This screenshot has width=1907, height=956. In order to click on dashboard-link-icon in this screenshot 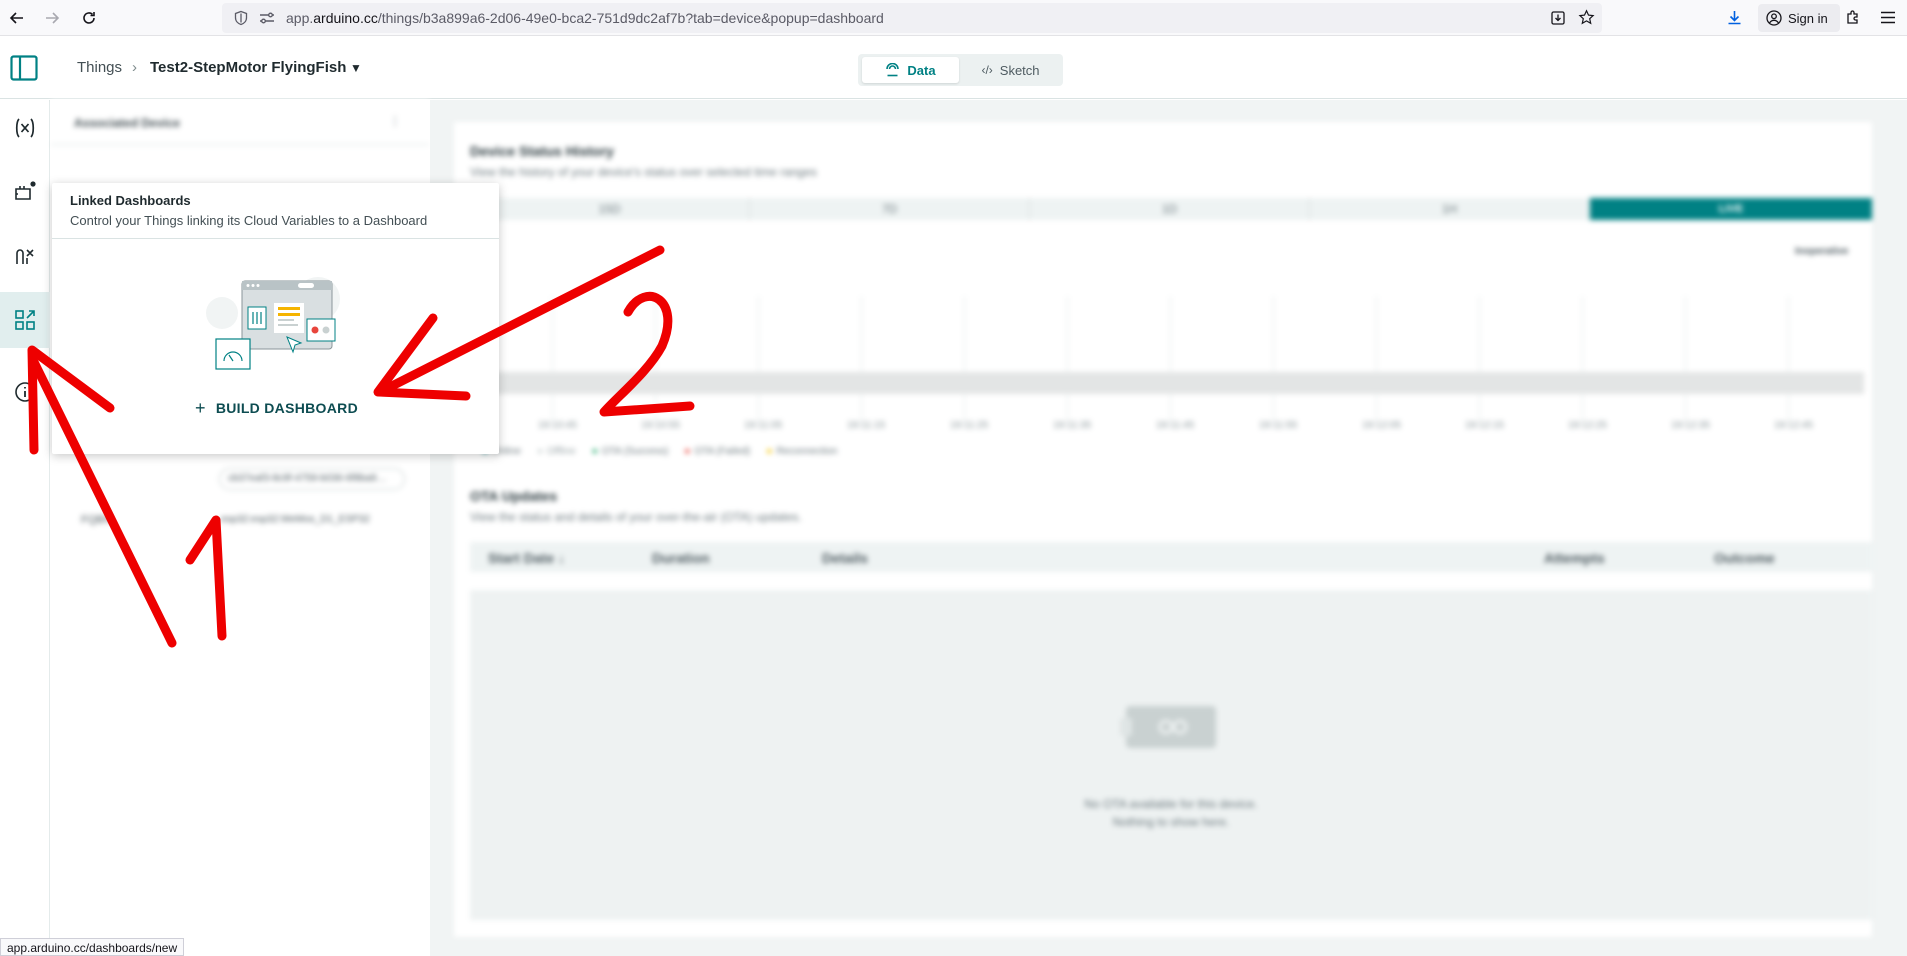, I will do `click(25, 320)`.